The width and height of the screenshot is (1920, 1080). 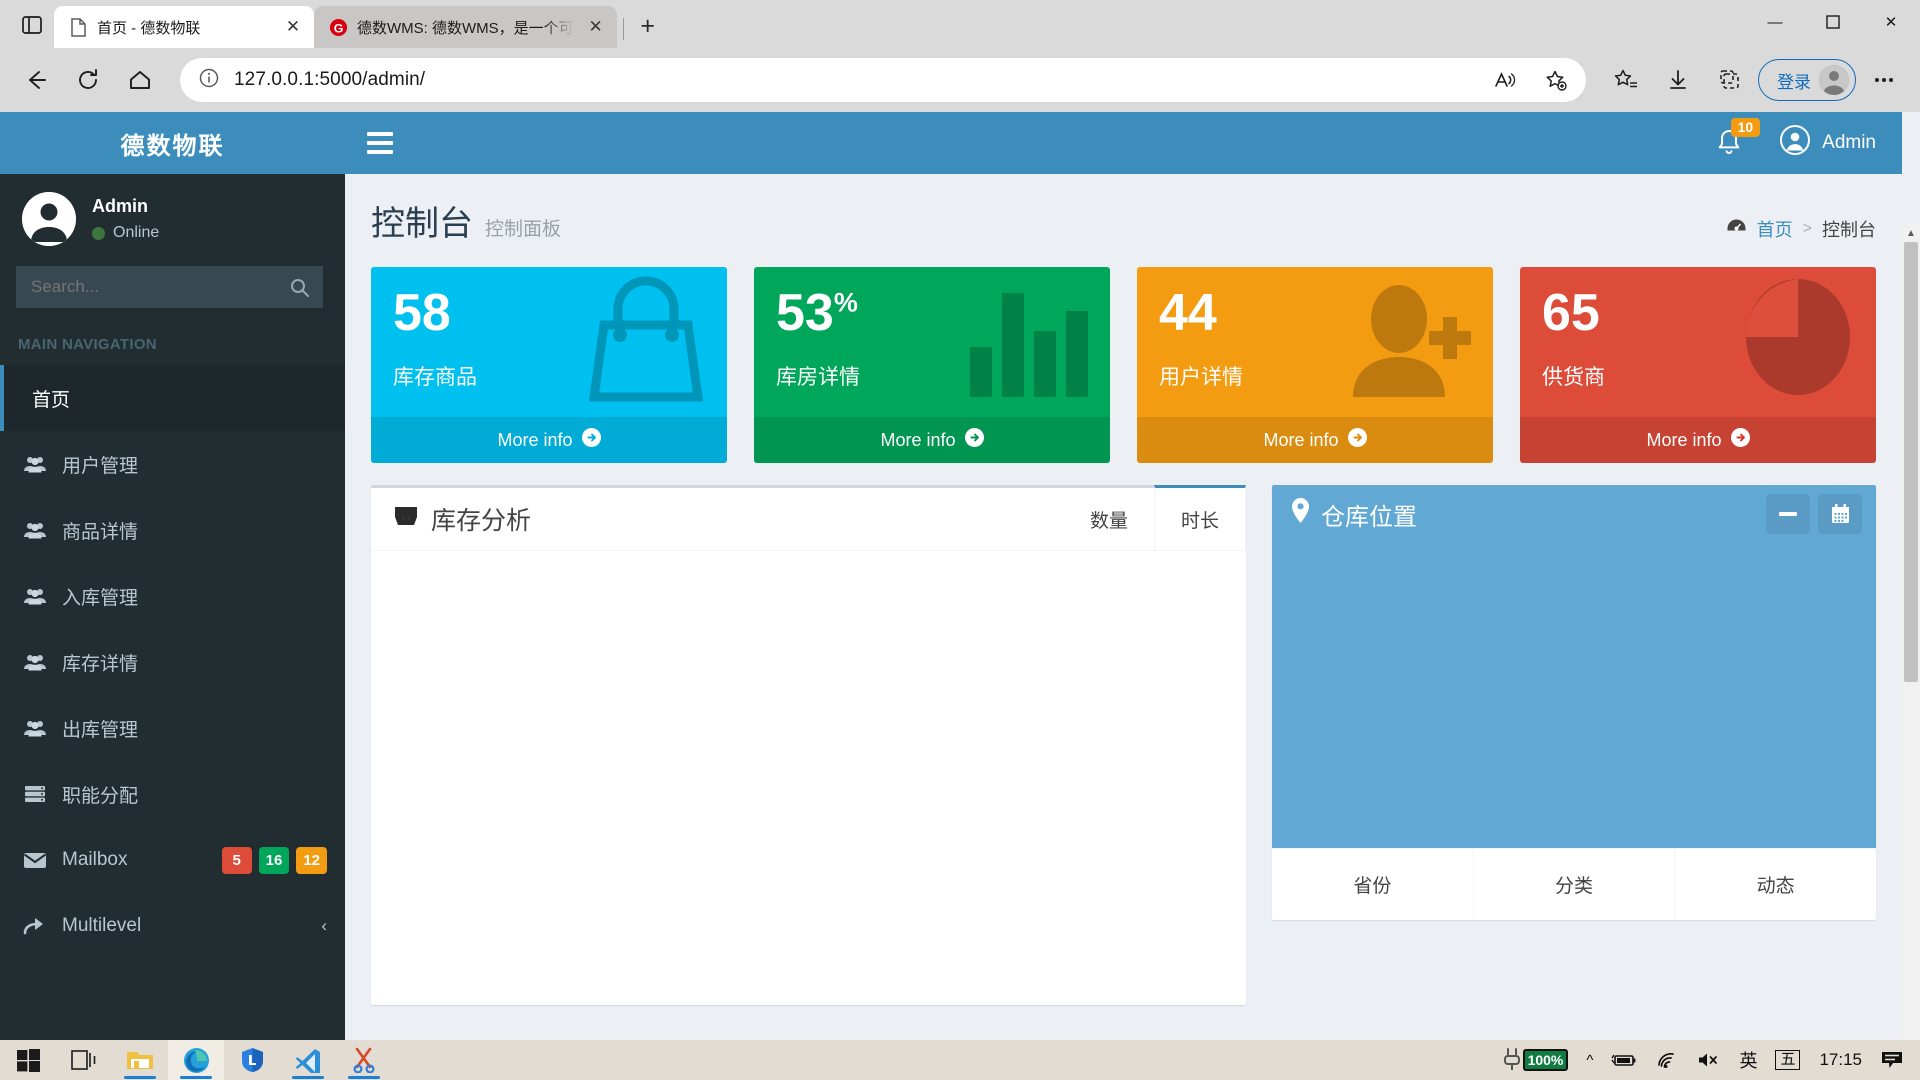 I want to click on show-hidden-icons-chevron: ^, so click(x=1589, y=1060).